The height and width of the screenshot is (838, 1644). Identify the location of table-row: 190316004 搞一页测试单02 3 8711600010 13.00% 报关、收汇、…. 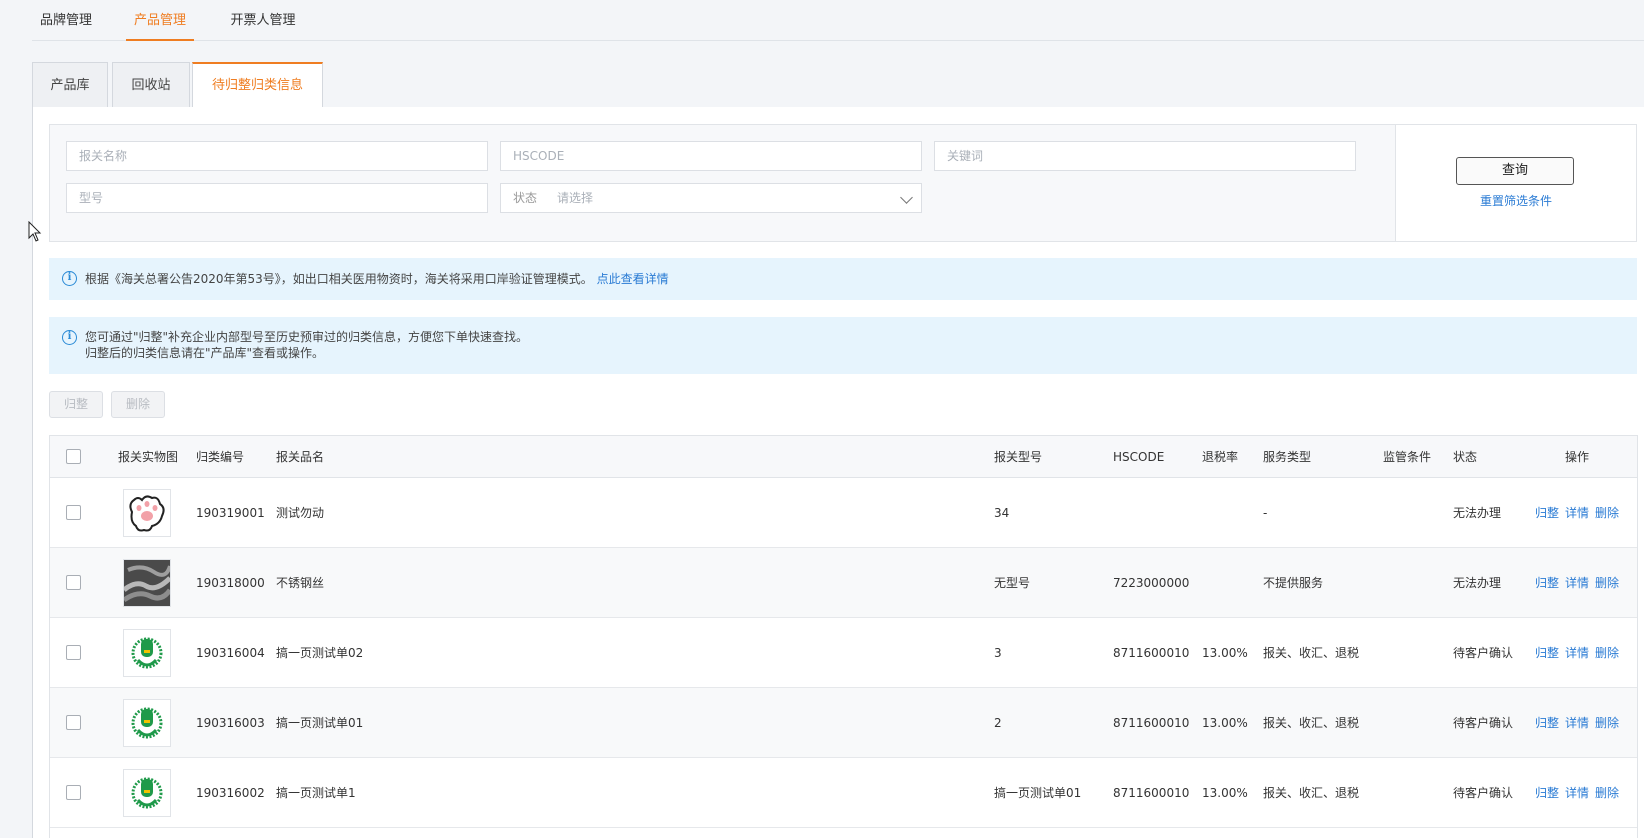
(843, 653).